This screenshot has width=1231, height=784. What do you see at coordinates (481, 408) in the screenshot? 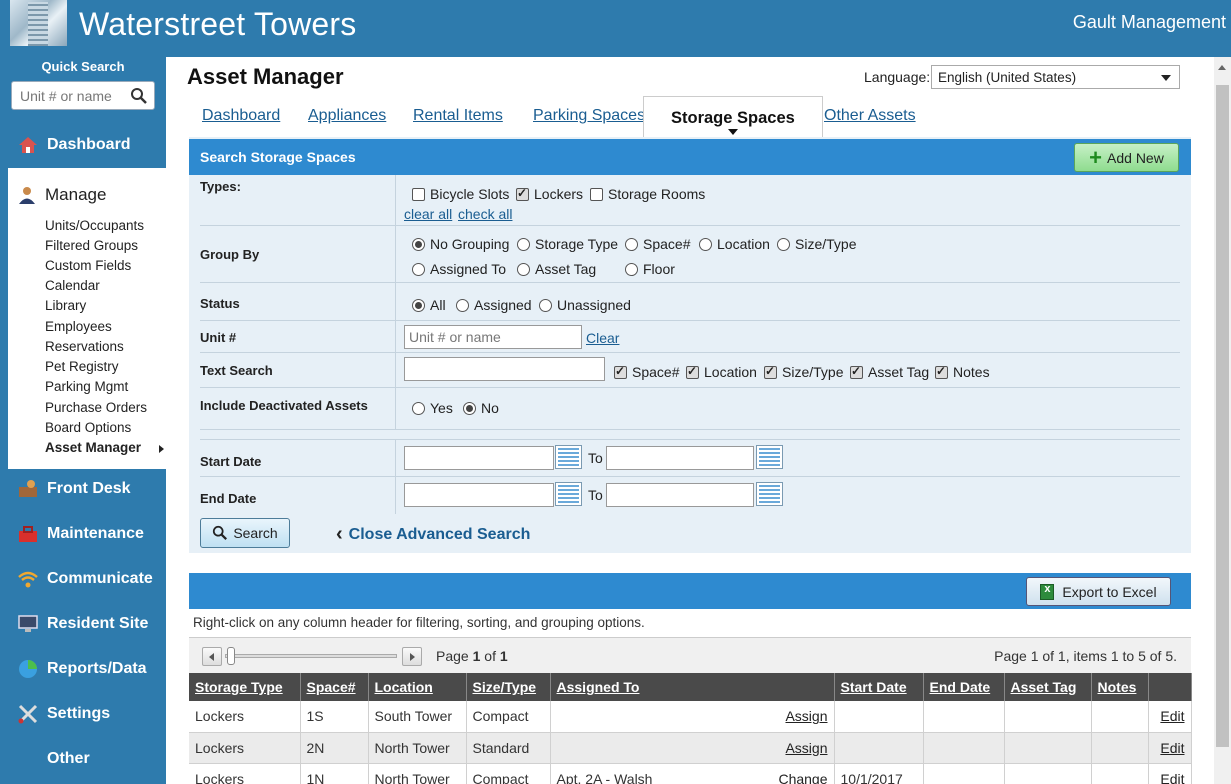
I see `deactivated-no: No` at bounding box center [481, 408].